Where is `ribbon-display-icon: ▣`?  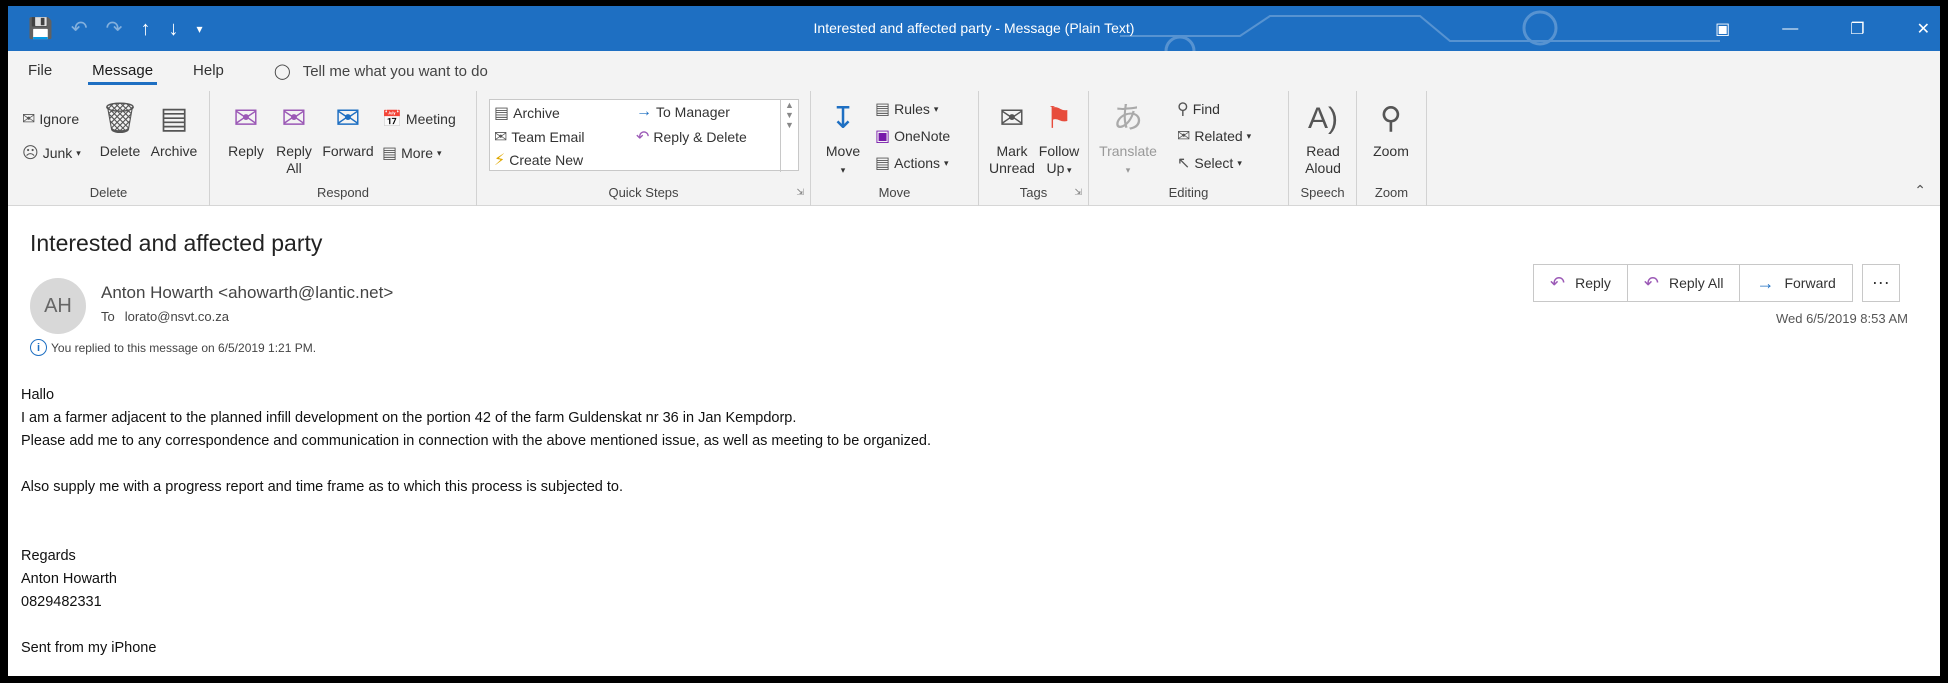
ribbon-display-icon: ▣ is located at coordinates (1722, 29).